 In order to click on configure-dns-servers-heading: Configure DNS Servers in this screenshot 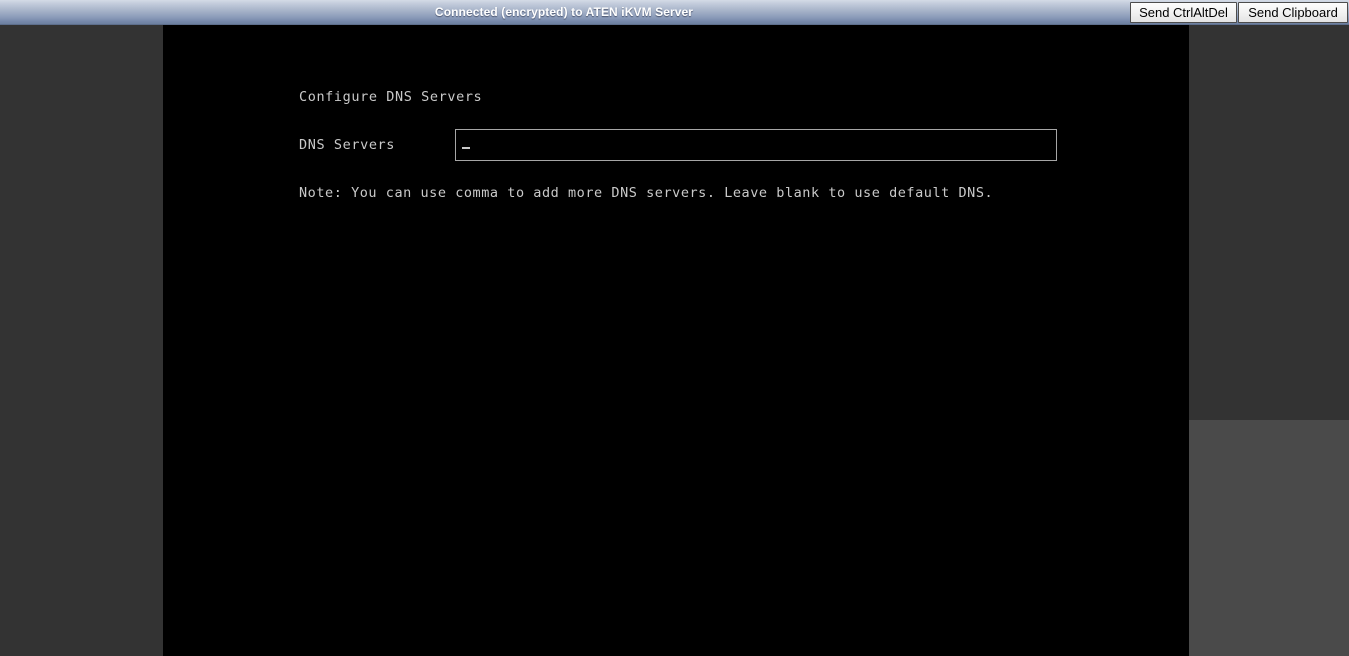, I will do `click(391, 97)`.